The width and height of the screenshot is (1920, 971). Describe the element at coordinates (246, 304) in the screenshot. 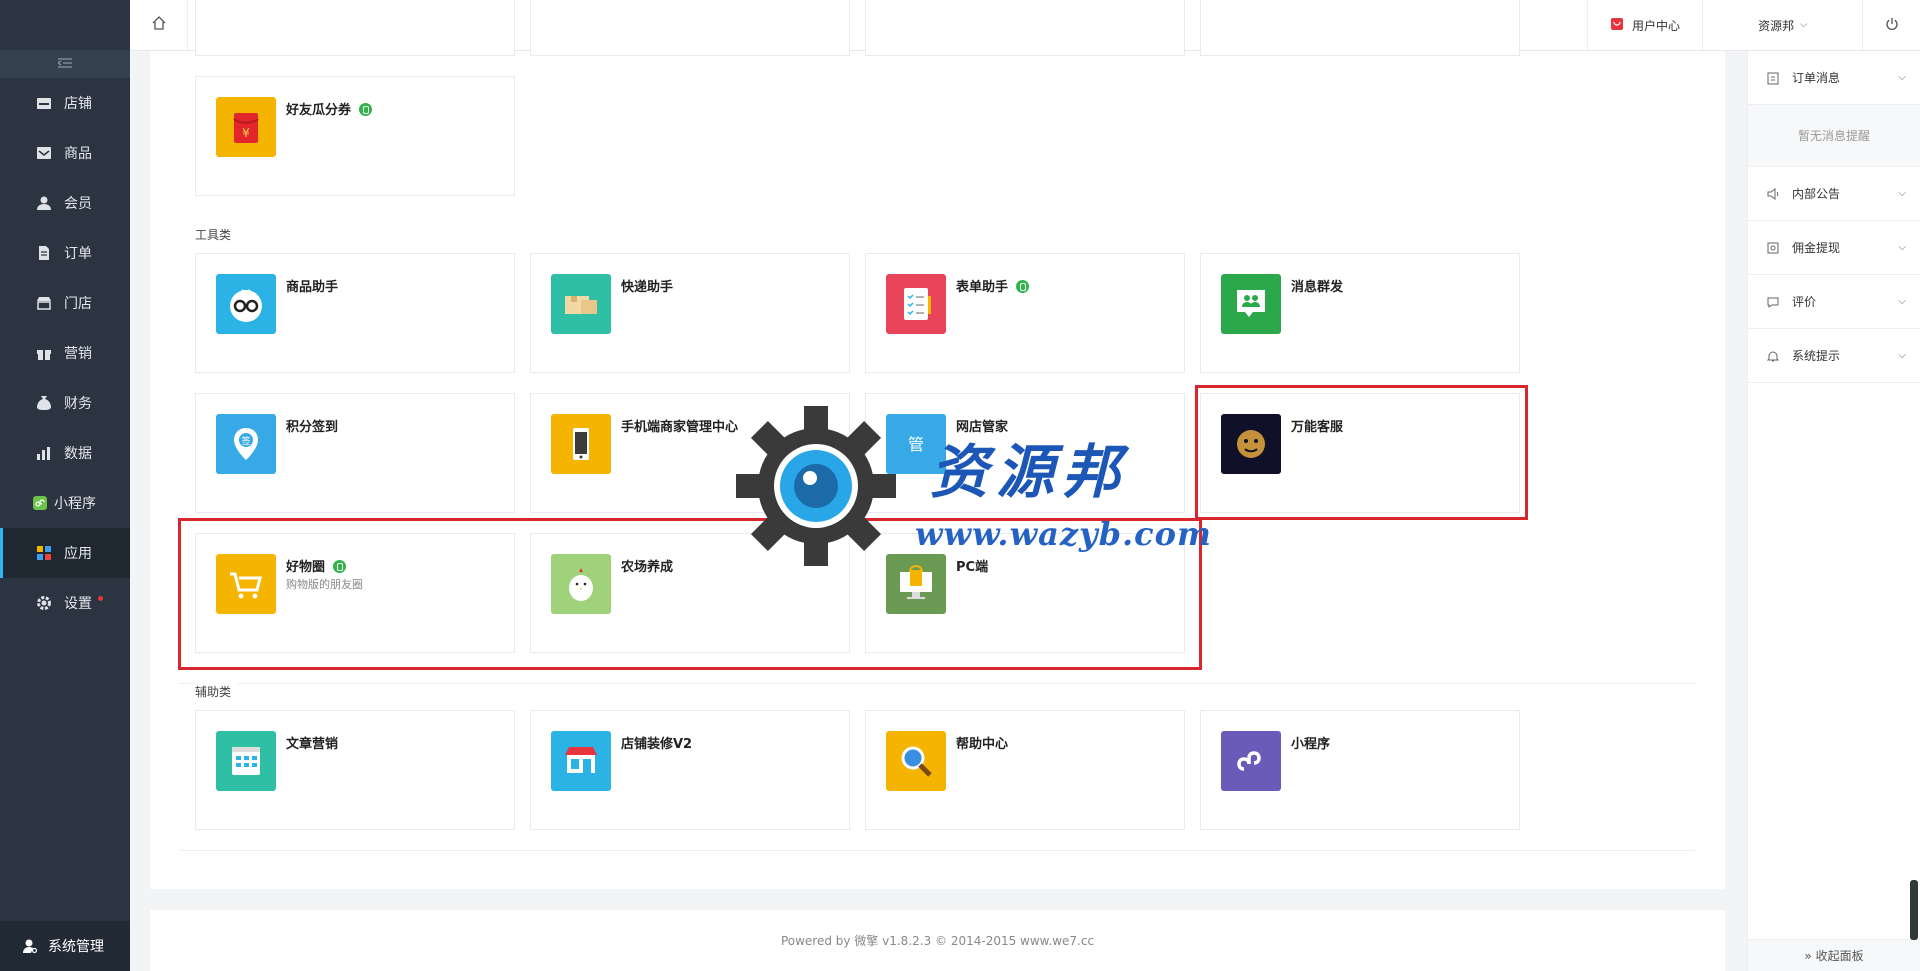

I see `goods-helper-icon` at that location.